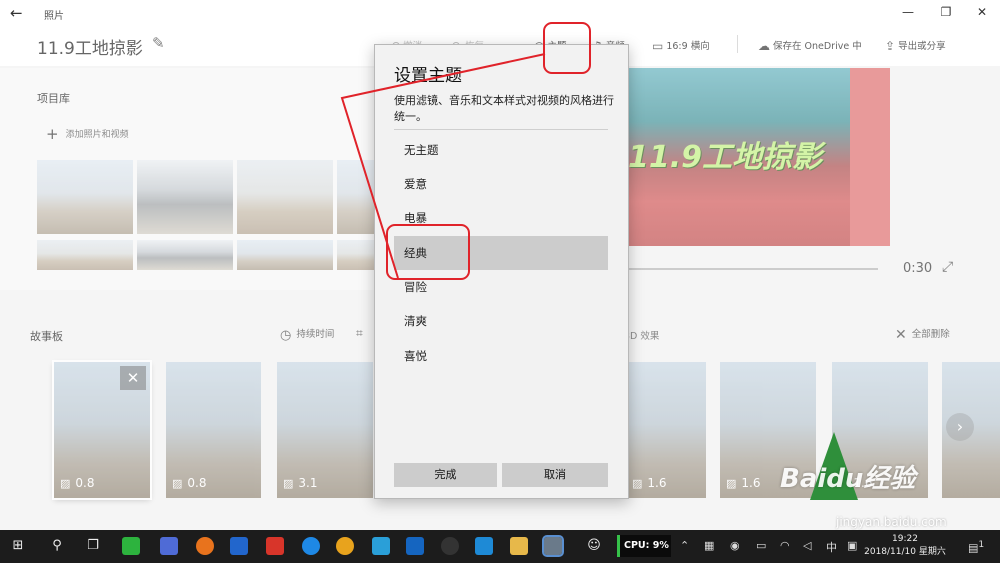 The height and width of the screenshot is (563, 1000). What do you see at coordinates (450, 546) in the screenshot?
I see `qq-penguin-icon` at bounding box center [450, 546].